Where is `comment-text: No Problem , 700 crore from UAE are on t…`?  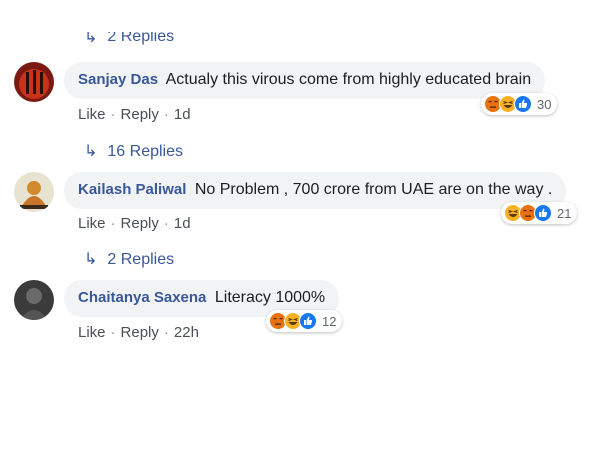
comment-text: No Problem , 700 crore from UAE are on t… is located at coordinates (373, 189).